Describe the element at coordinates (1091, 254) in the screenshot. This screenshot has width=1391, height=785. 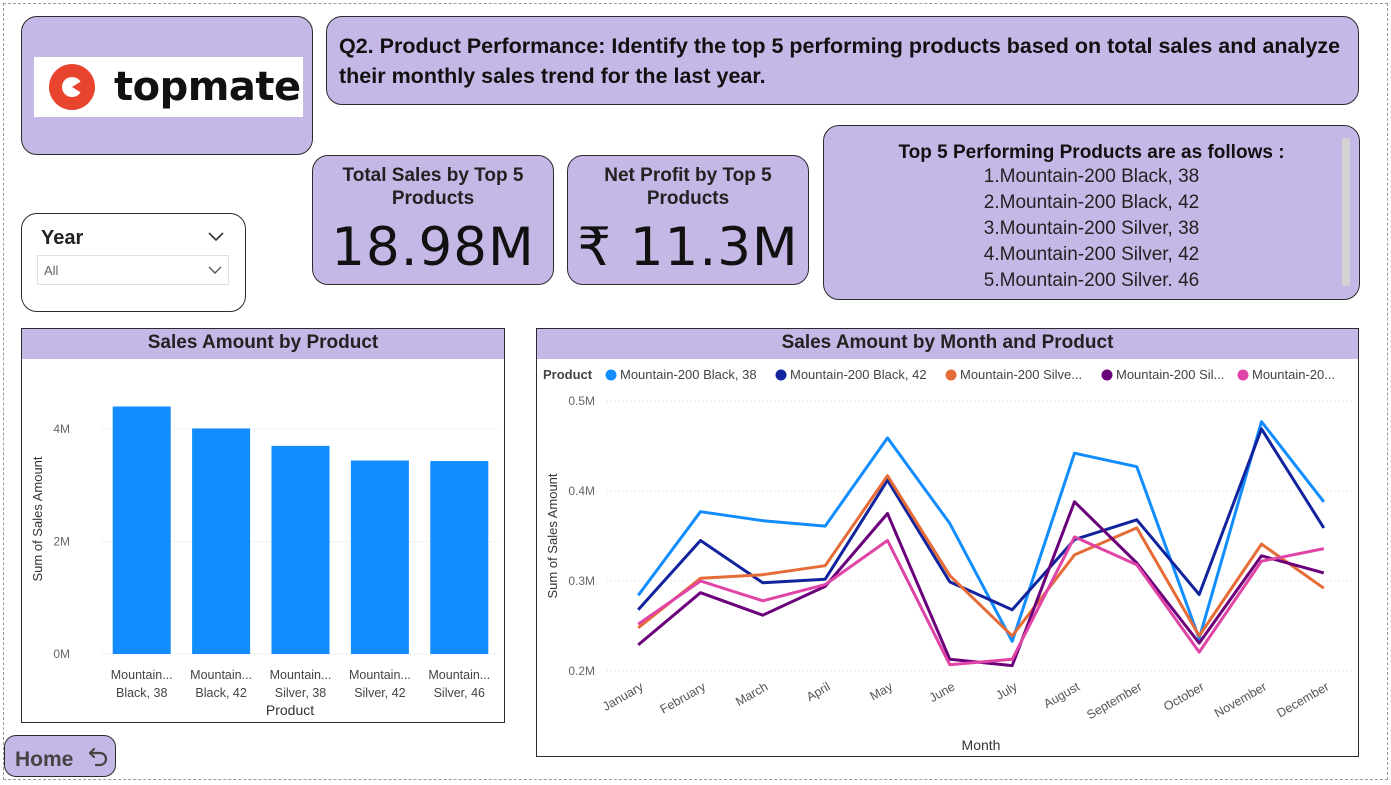
I see `top5-list-item: 4.Mountain-200 Silver, 42` at that location.